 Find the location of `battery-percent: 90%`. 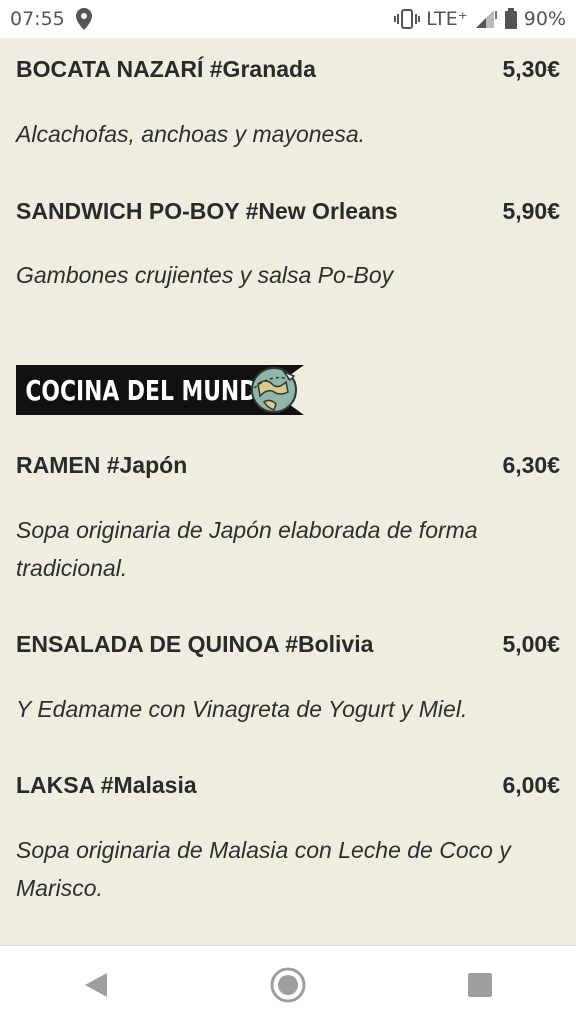

battery-percent: 90% is located at coordinates (544, 19).